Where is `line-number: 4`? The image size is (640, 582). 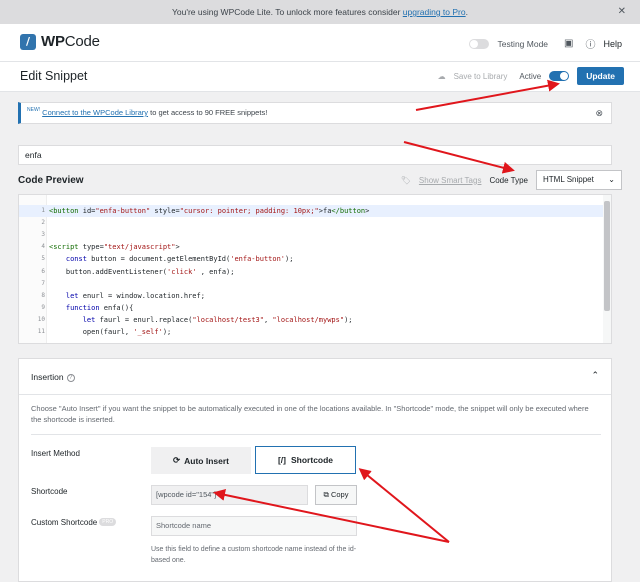
line-number: 4 is located at coordinates (43, 247).